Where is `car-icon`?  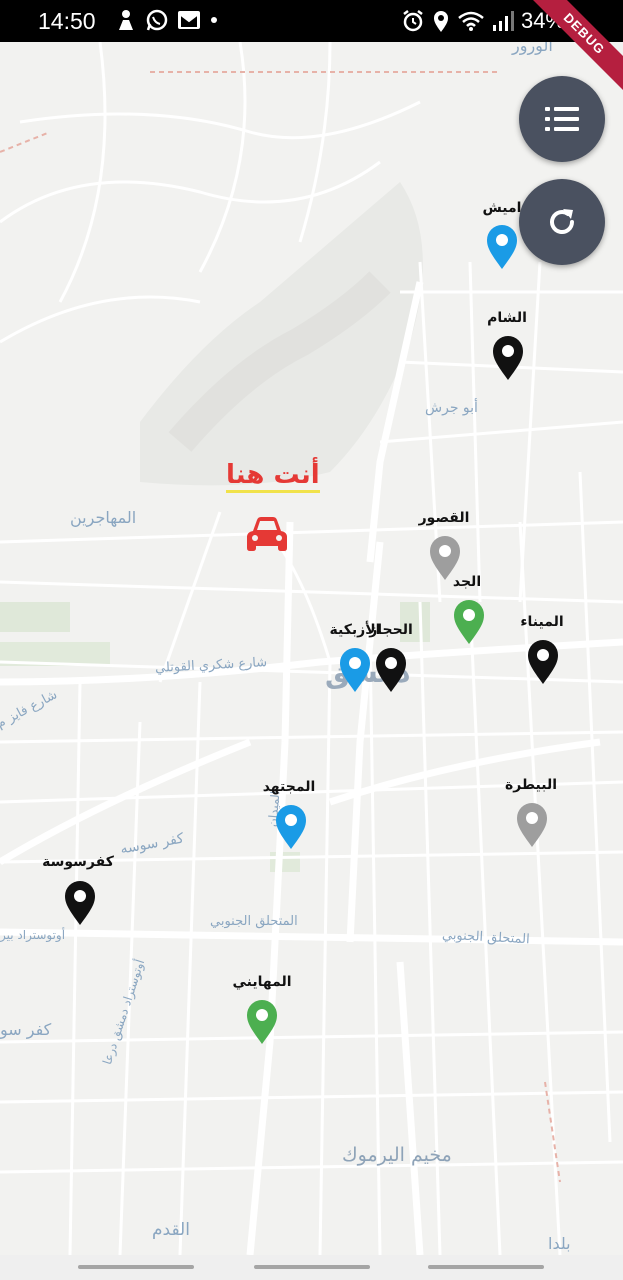 car-icon is located at coordinates (267, 534).